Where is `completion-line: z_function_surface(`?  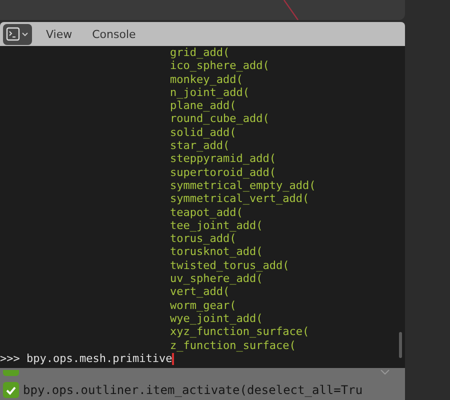 completion-line: z_function_surface( is located at coordinates (233, 345).